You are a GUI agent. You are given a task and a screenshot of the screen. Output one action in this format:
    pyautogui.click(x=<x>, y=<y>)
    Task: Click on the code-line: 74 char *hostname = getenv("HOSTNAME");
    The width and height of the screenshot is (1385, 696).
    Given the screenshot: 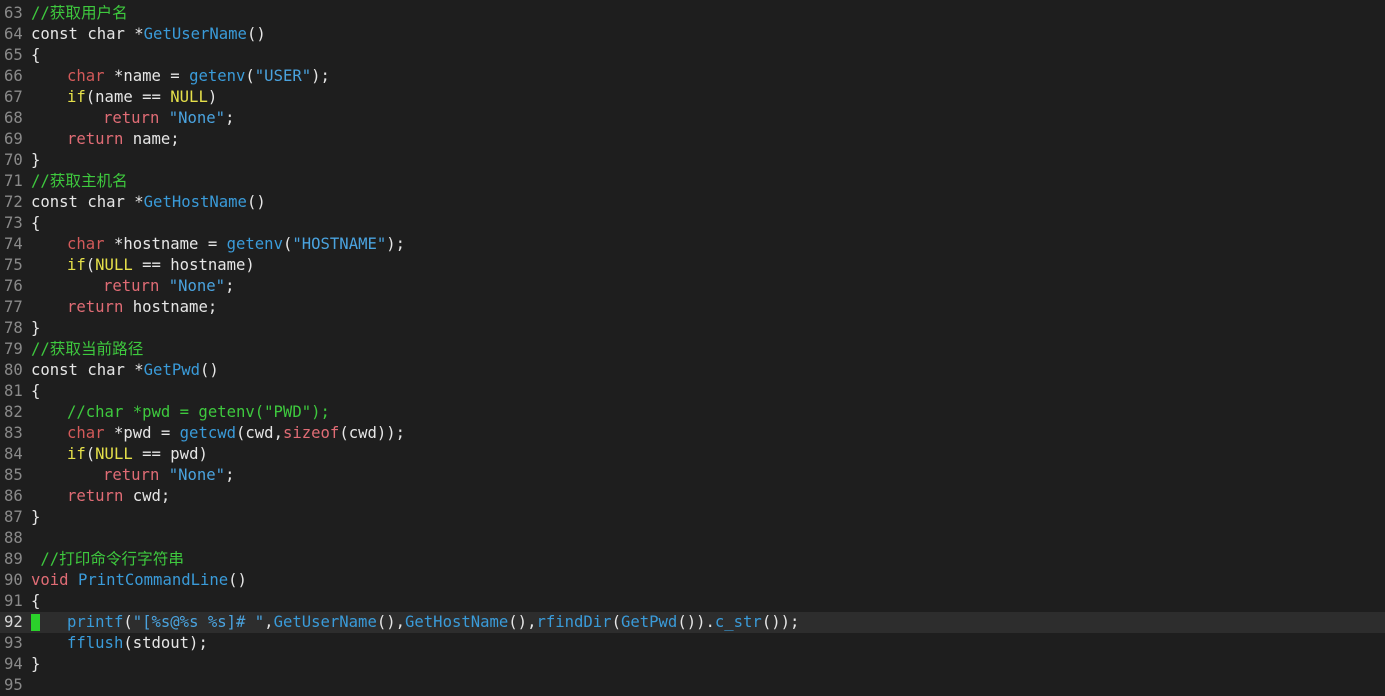 What is the action you would take?
    pyautogui.click(x=692, y=244)
    